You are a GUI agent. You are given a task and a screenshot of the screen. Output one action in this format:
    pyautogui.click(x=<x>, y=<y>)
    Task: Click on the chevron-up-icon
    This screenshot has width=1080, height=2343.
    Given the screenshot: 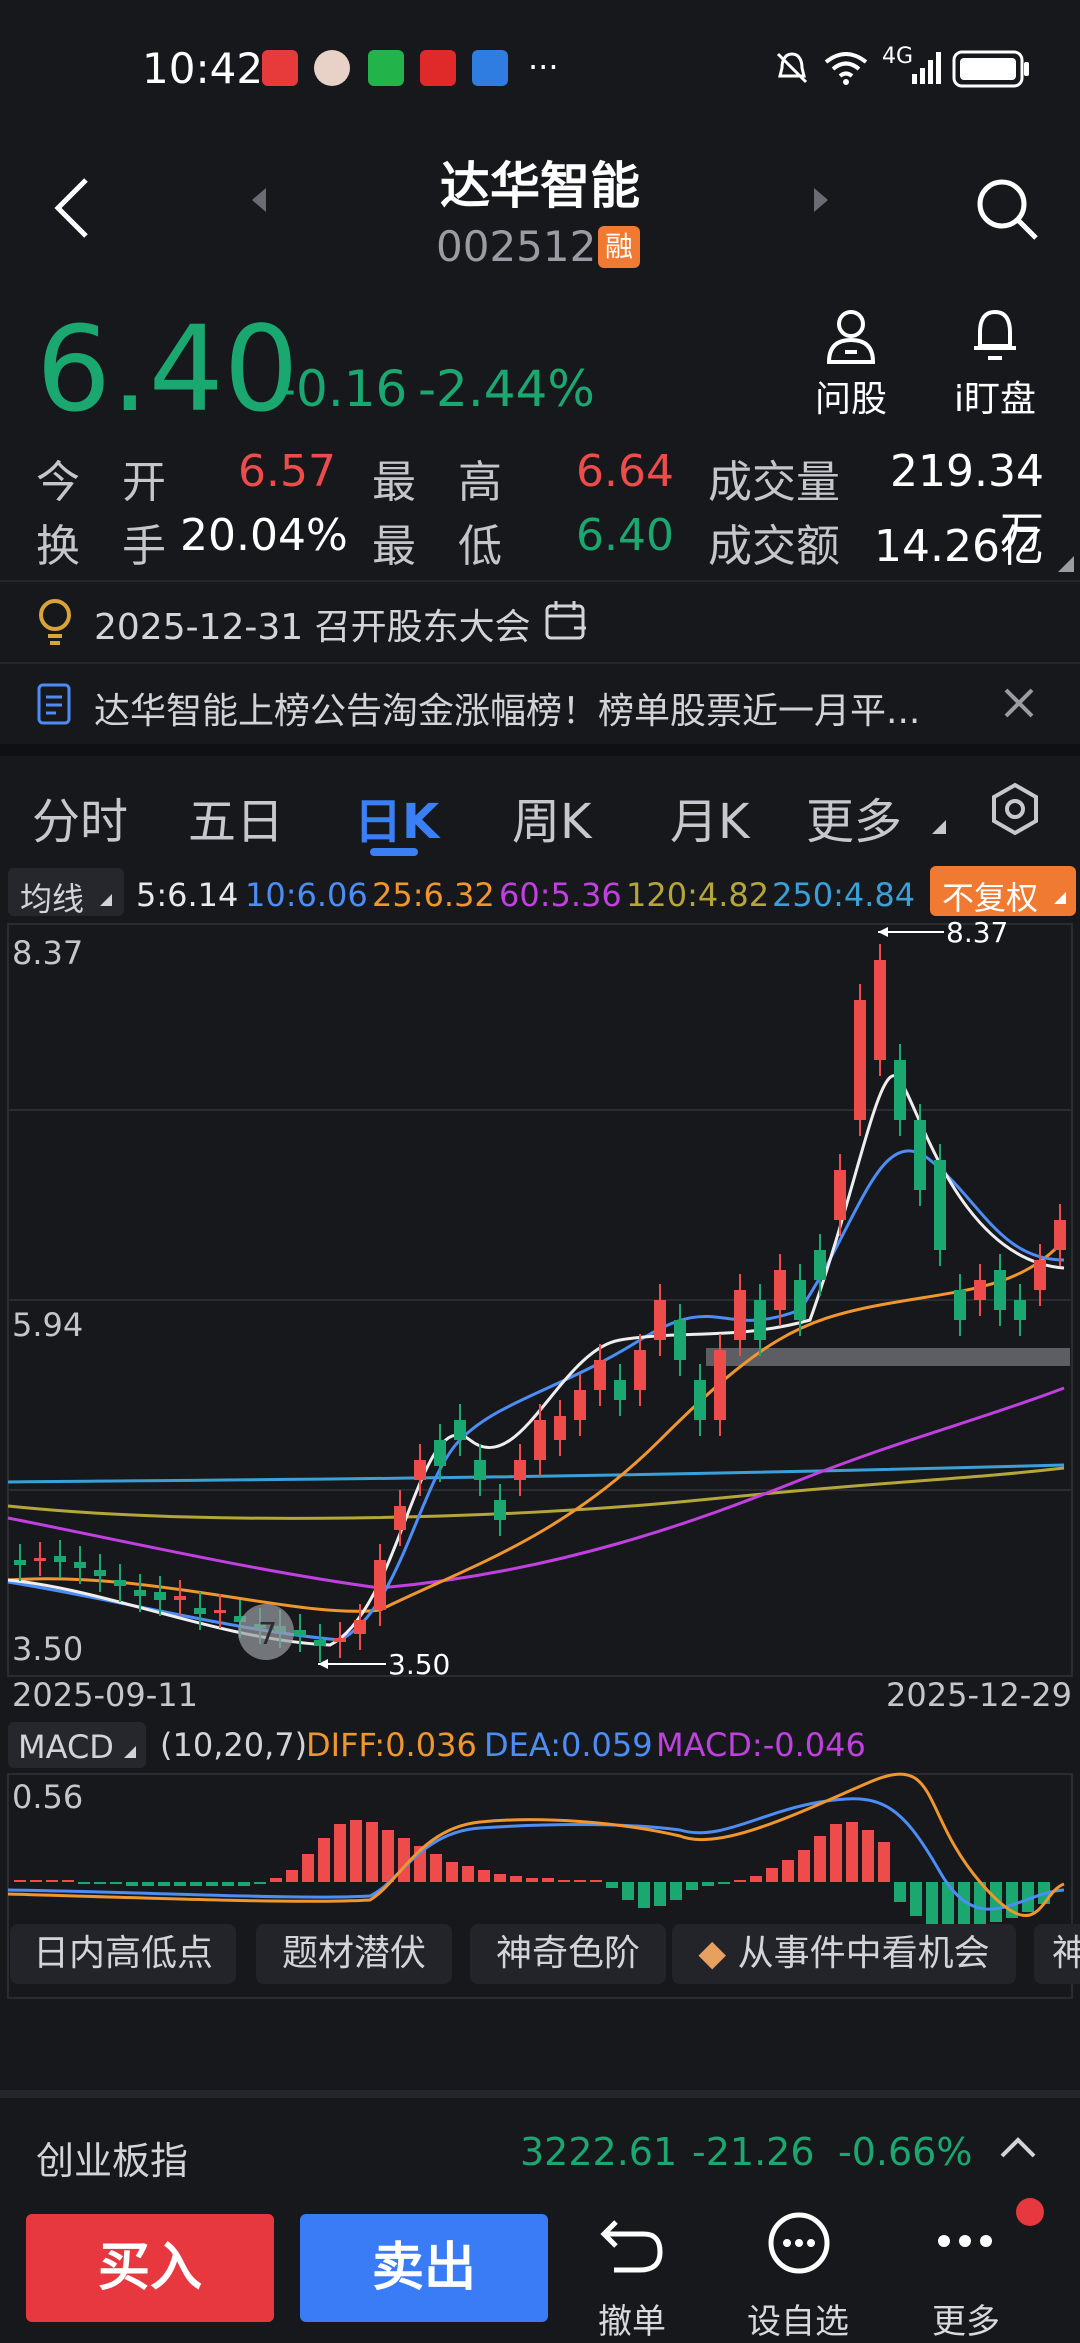 What is the action you would take?
    pyautogui.click(x=1018, y=2147)
    